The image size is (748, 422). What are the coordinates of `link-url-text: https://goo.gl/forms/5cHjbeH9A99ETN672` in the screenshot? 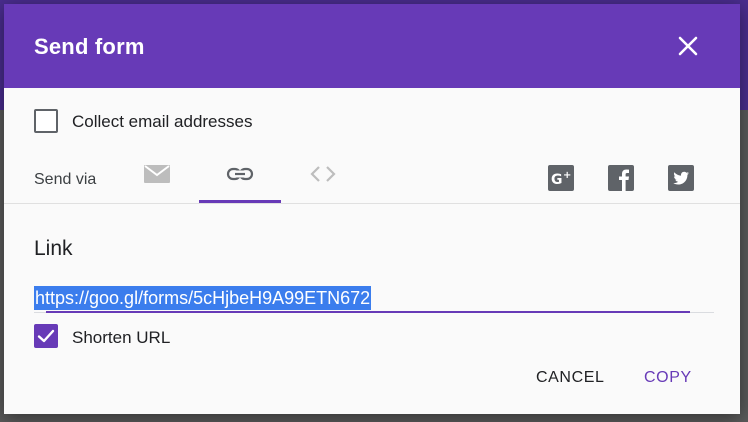 It's located at (203, 298).